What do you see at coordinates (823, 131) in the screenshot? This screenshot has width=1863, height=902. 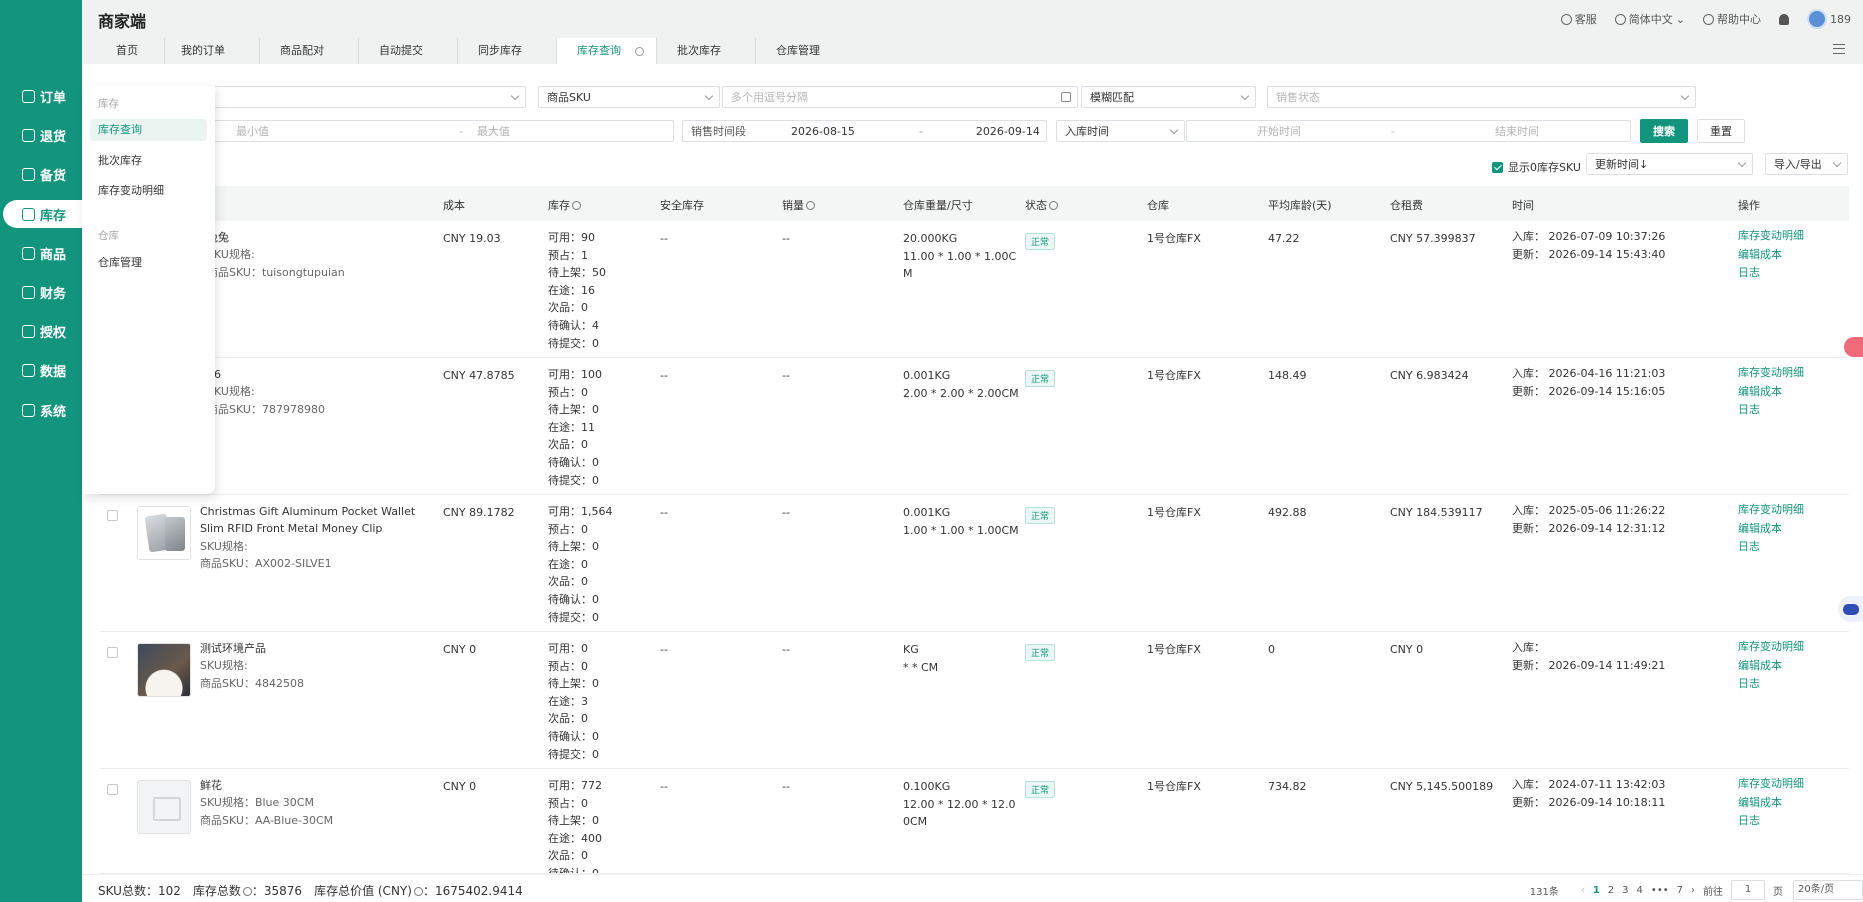 I see `sales-start-date: 2026-08-15` at bounding box center [823, 131].